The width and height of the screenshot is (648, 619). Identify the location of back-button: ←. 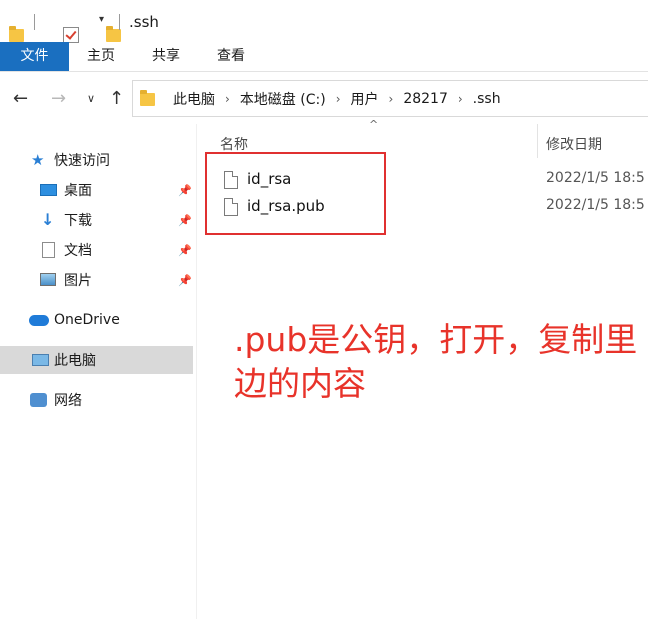
(20, 98).